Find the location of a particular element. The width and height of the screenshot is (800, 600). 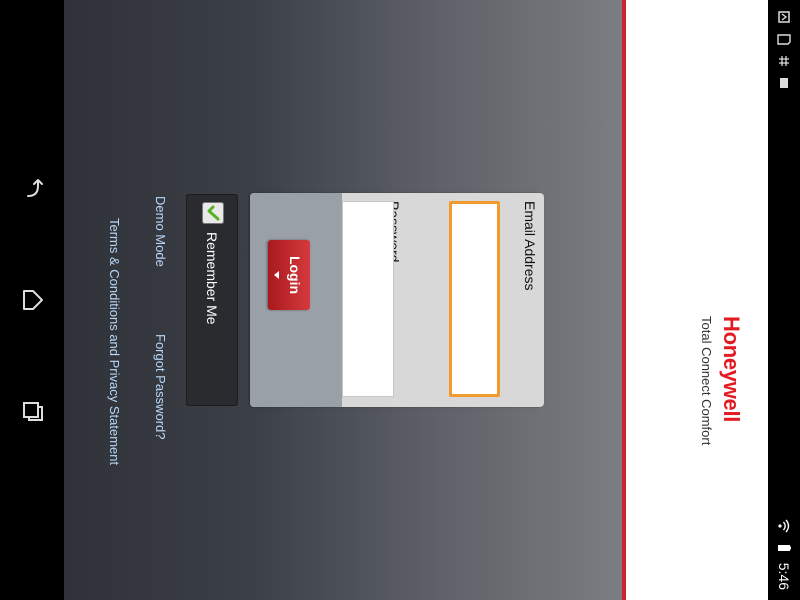

status-bar: 5:46 is located at coordinates (784, 300).